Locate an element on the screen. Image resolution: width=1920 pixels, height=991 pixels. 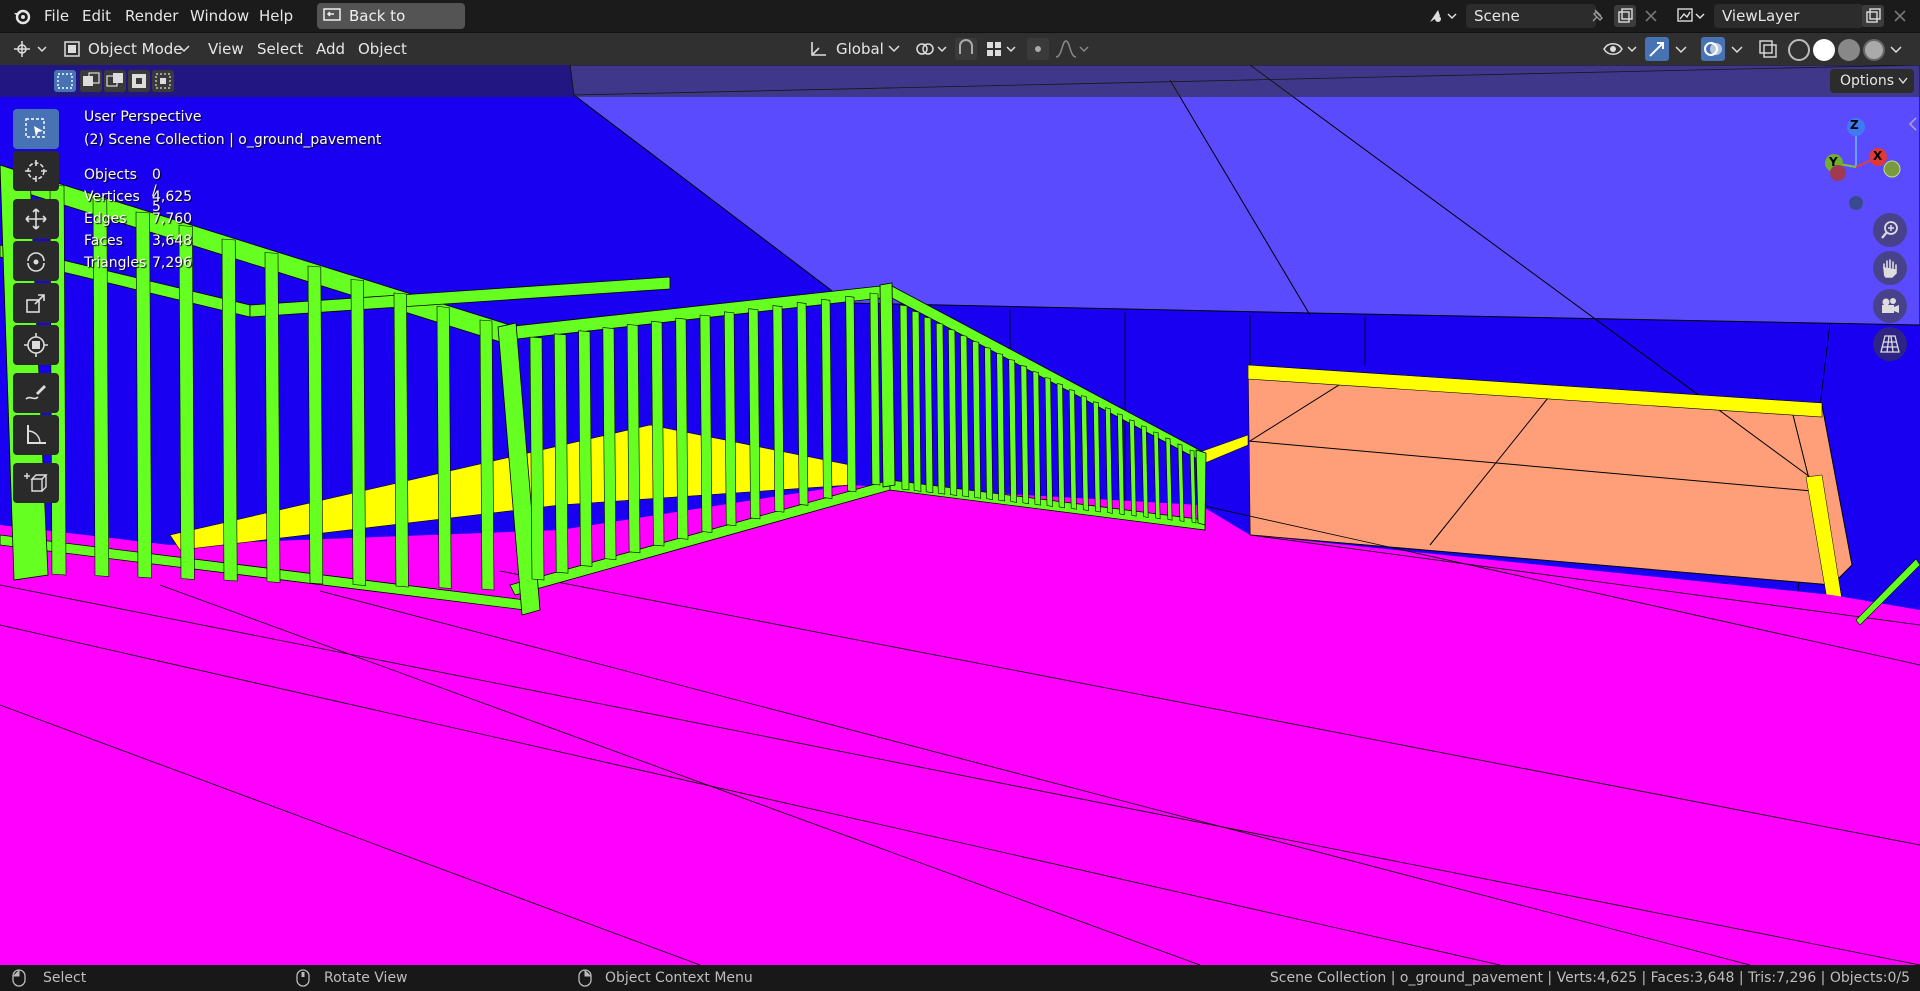
stat-value: 7,296 is located at coordinates (172, 263).